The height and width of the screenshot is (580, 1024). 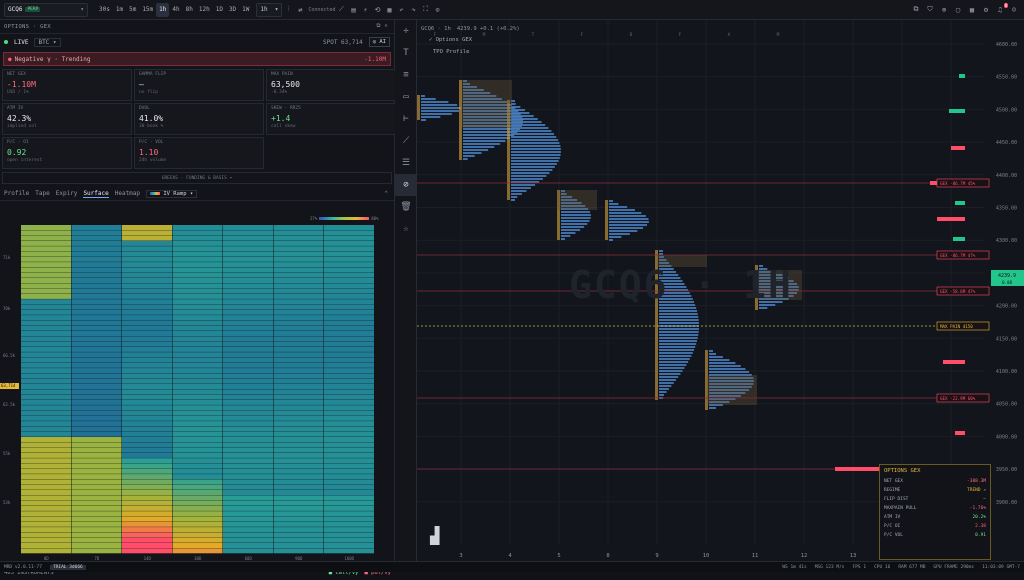 What do you see at coordinates (1014, 10) in the screenshot?
I see `user-icon: ☺` at bounding box center [1014, 10].